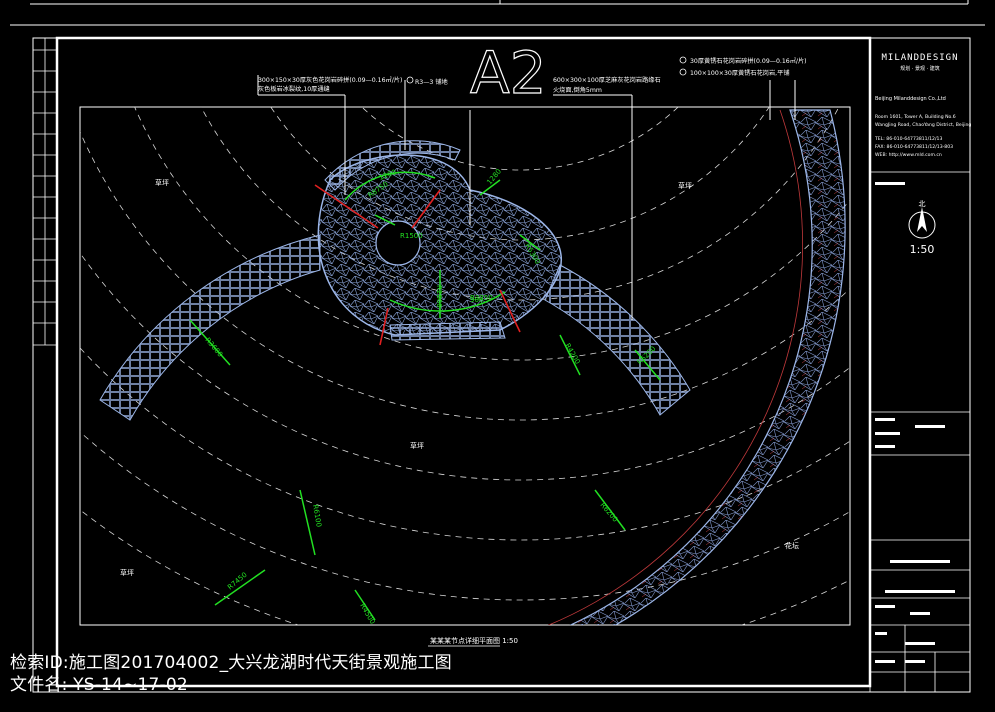 The height and width of the screenshot is (712, 995). Describe the element at coordinates (920, 68) in the screenshot. I see `brand-subtitle: 规划 · 景观 · 建筑` at that location.